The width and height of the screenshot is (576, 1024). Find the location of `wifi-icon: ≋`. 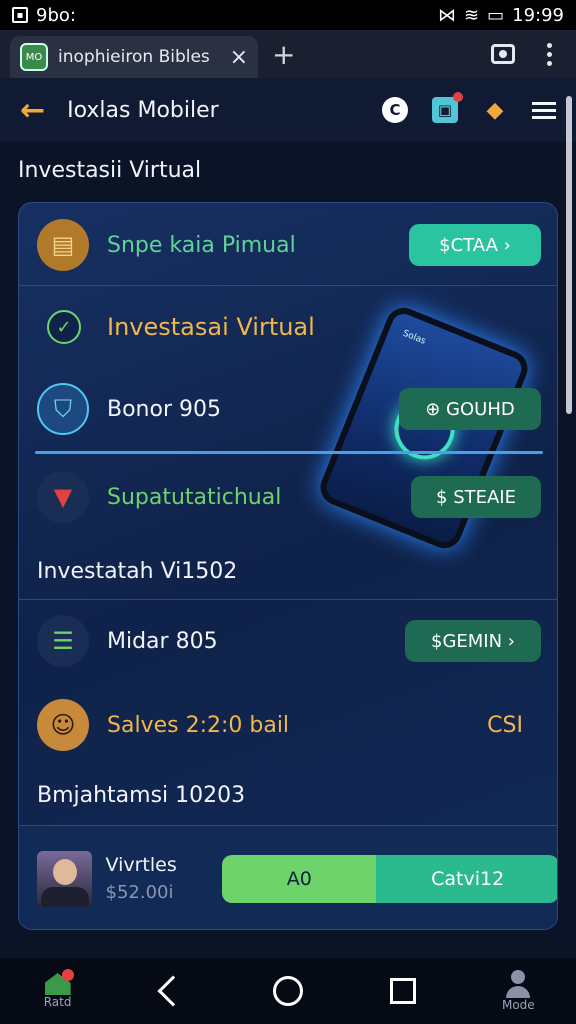

wifi-icon: ≋ is located at coordinates (472, 15).